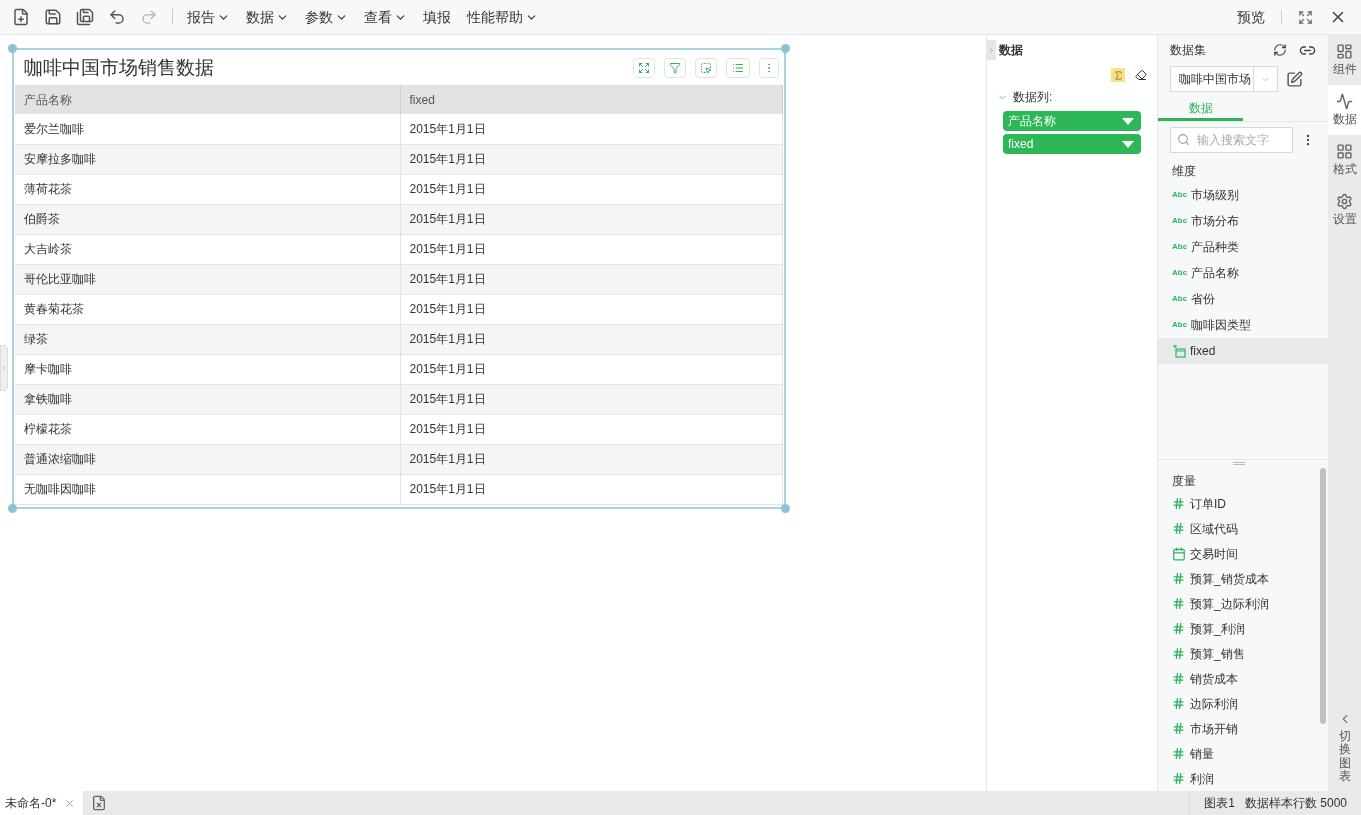 This screenshot has height=815, width=1361. I want to click on table-cell: 摩卡咖啡, so click(207, 369).